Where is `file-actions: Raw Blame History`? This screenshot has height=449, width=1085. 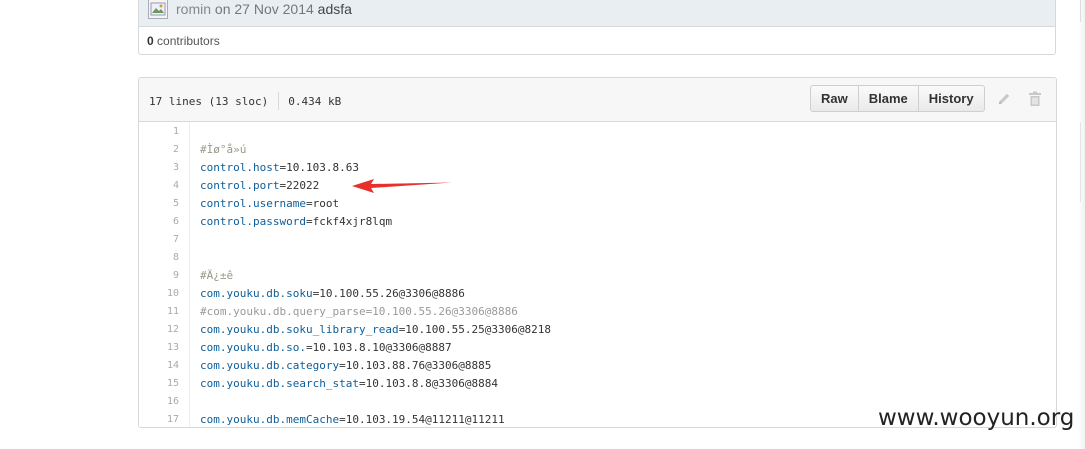
file-actions: Raw Blame History is located at coordinates (897, 98).